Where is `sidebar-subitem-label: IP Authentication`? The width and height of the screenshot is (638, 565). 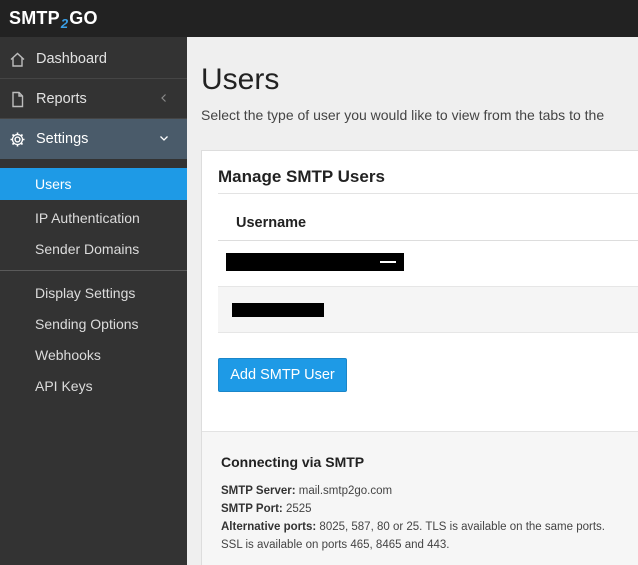
sidebar-subitem-label: IP Authentication is located at coordinates (87, 218).